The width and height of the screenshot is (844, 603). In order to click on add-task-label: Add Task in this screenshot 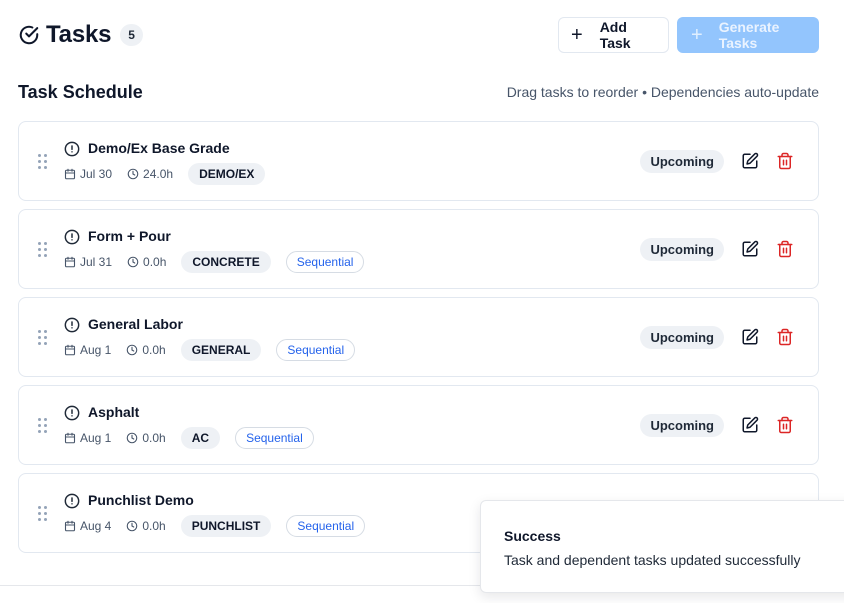, I will do `click(615, 35)`.